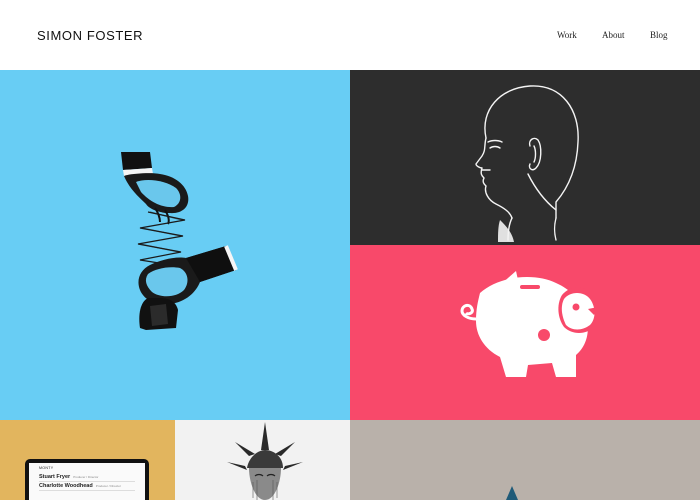  I want to click on list-item: Charlotte Woodhead Producer / Director, so click(87, 486).